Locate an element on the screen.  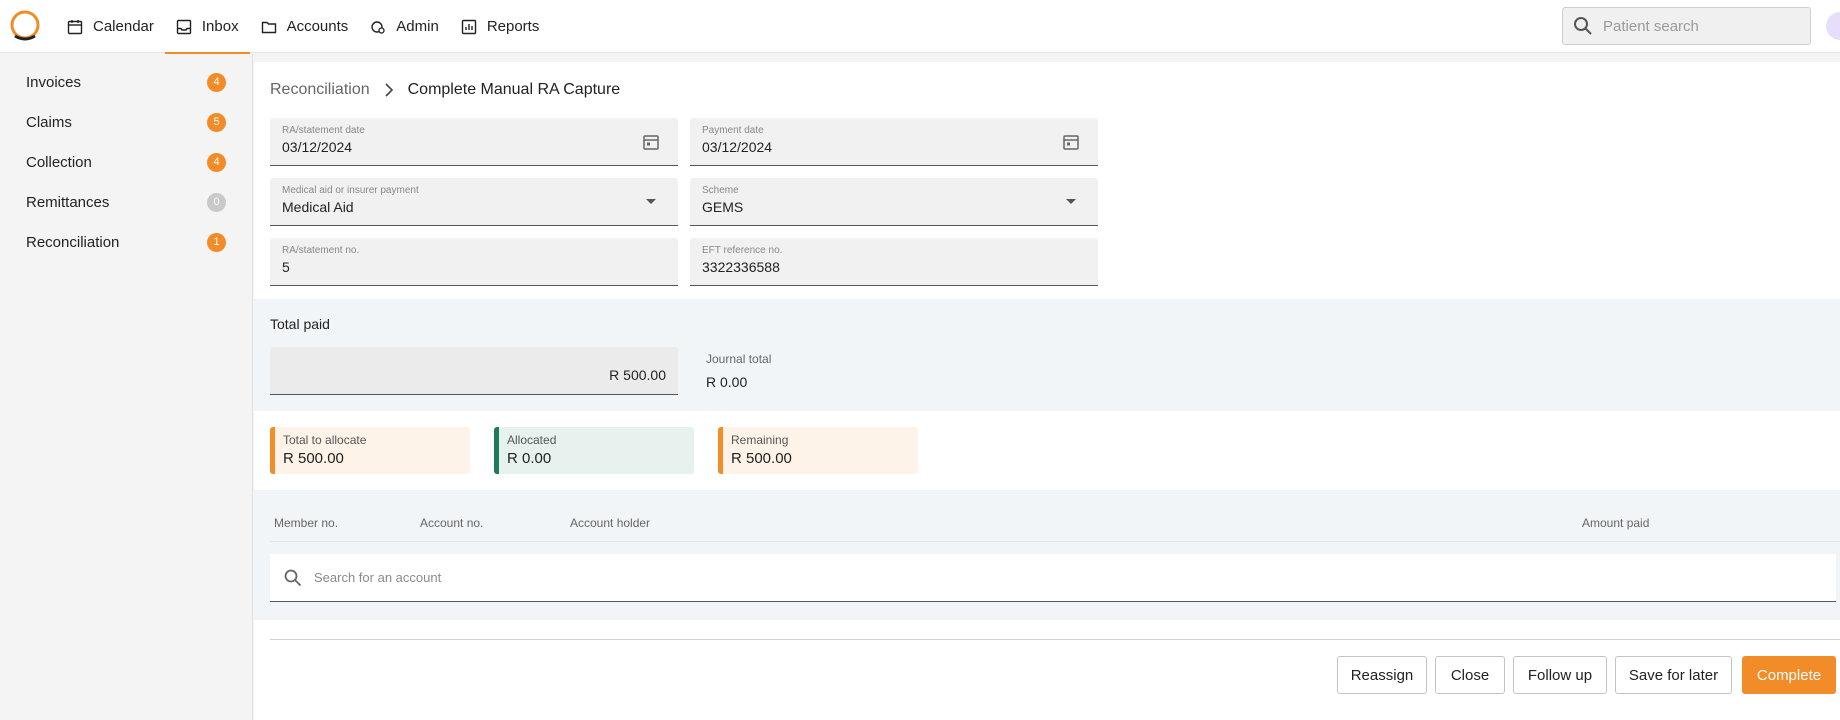
column-header-member-no: Member no. is located at coordinates (306, 523).